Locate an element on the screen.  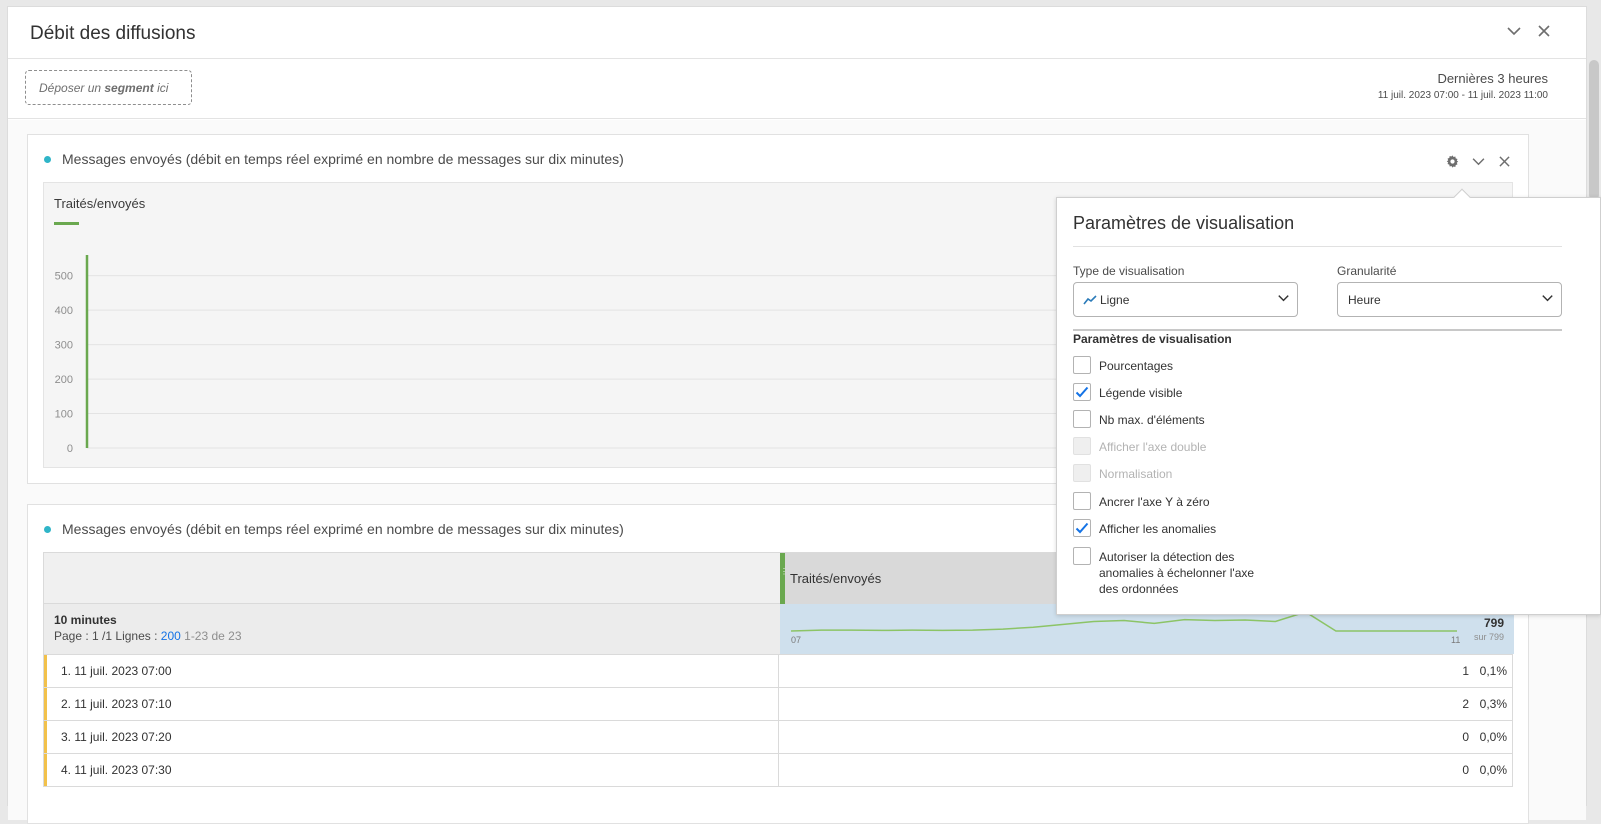
table-row: 2. 11 juil. 2023 07:10 2 0,3% is located at coordinates (778, 704).